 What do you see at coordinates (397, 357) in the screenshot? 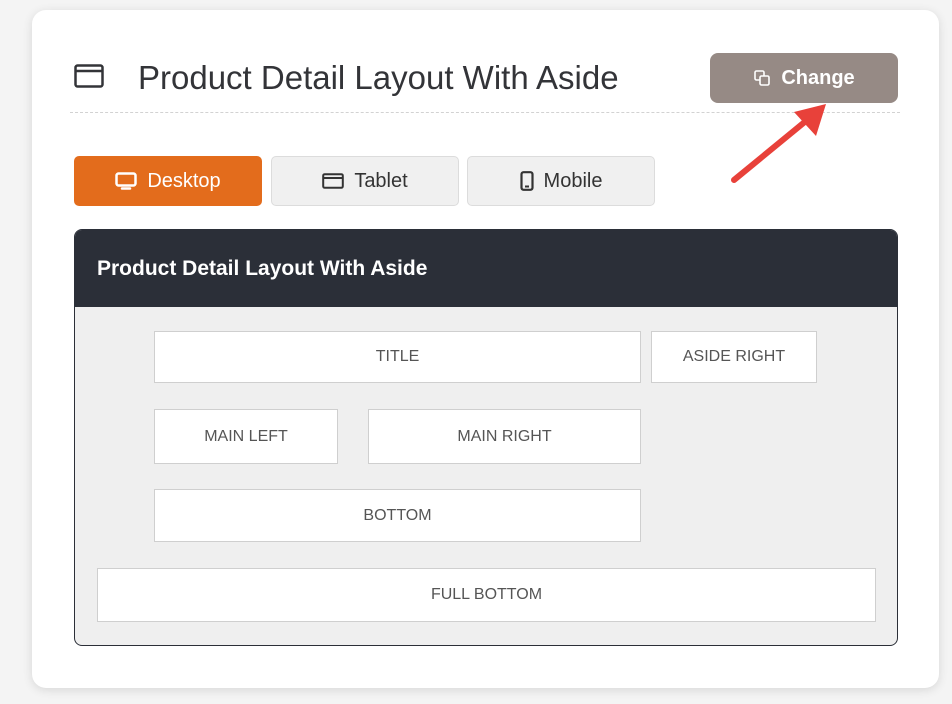
I see `region-title: TITLE` at bounding box center [397, 357].